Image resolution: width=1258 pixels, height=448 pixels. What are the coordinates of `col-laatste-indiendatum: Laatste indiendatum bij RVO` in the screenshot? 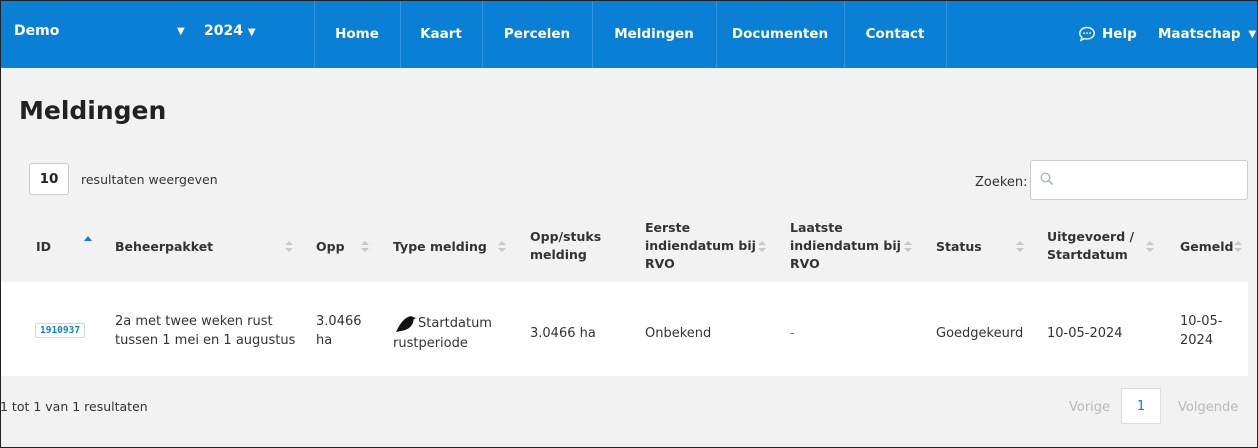 It's located at (845, 246).